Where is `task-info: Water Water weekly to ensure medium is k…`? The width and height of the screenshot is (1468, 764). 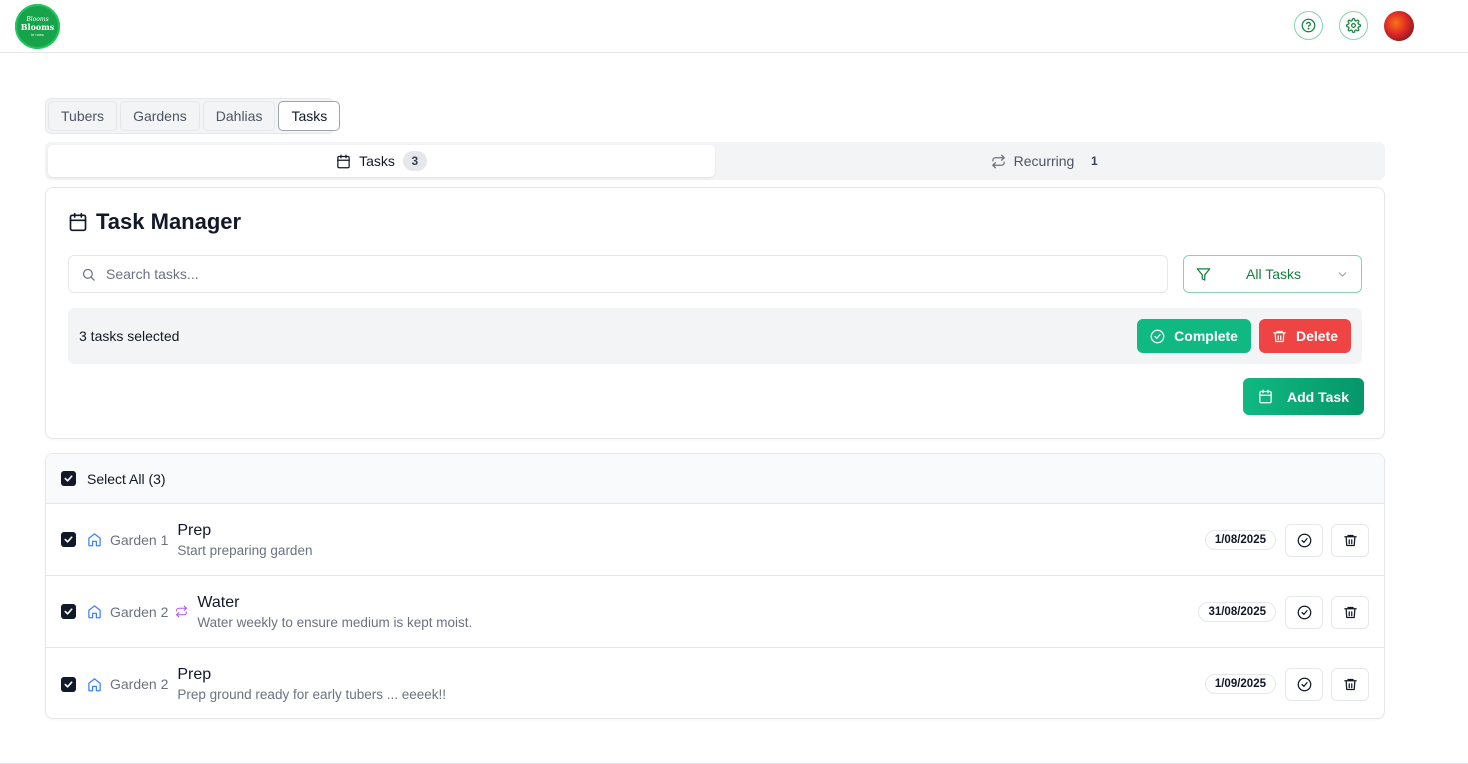 task-info: Water Water weekly to ensure medium is k… is located at coordinates (334, 612).